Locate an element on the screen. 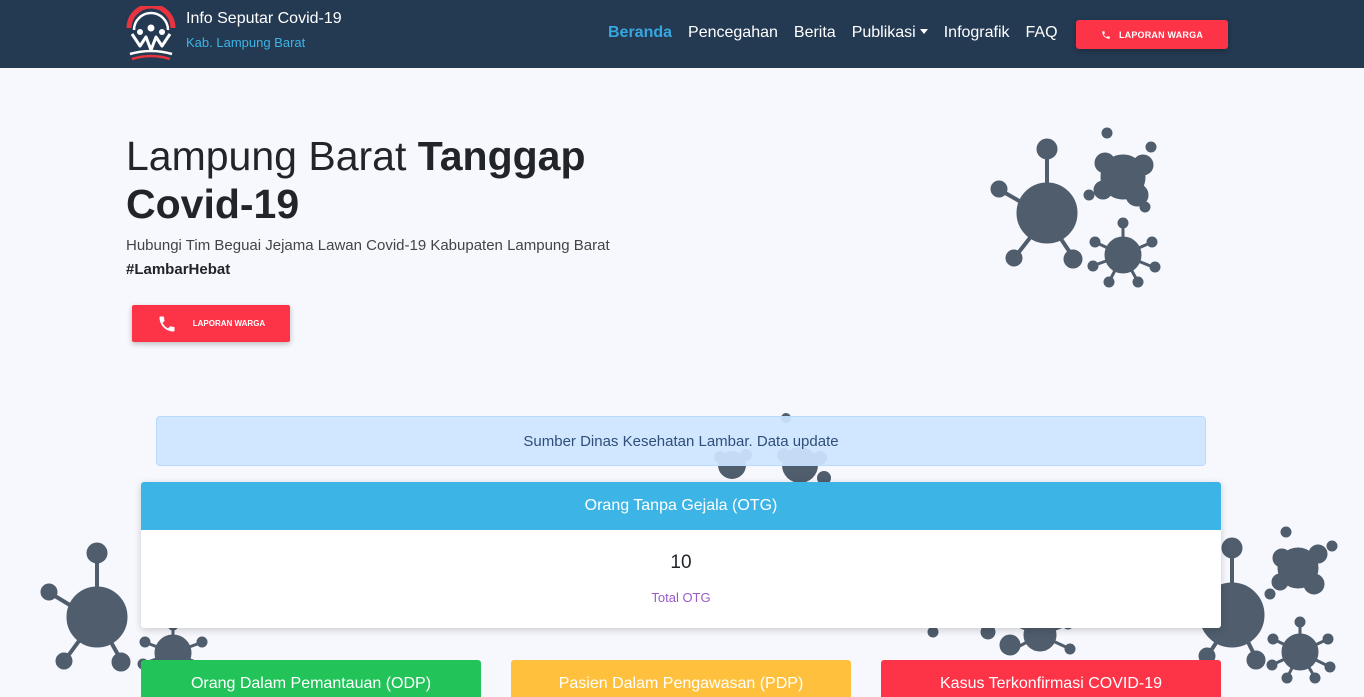  caret-down-icon is located at coordinates (923, 31).